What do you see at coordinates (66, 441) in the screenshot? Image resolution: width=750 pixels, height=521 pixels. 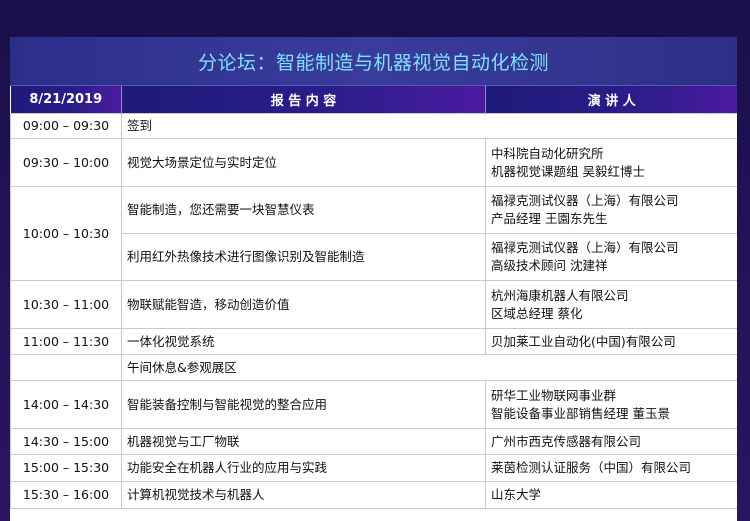 I see `time-cell: 14:30 – 15:00` at bounding box center [66, 441].